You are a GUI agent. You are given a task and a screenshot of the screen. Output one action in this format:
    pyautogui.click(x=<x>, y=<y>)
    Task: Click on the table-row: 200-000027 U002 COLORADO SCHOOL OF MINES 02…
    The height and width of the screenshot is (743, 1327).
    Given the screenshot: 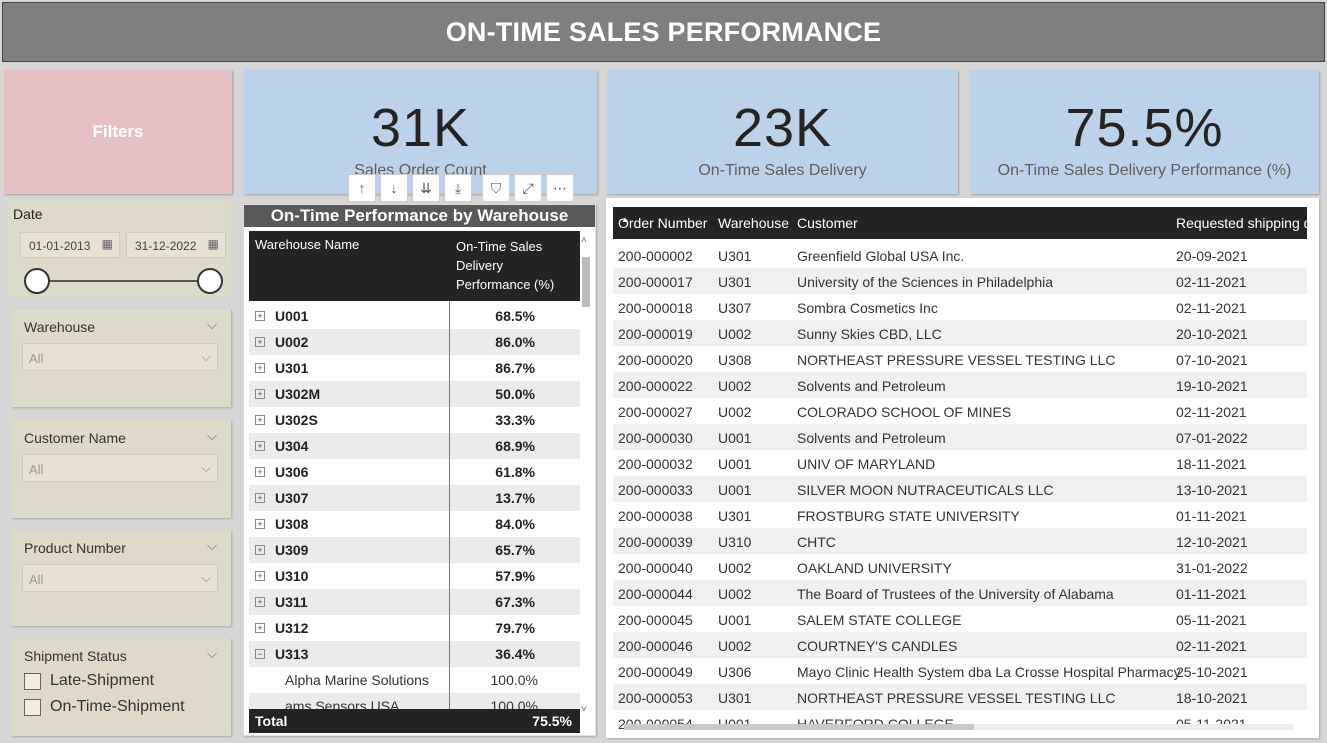 What is the action you would take?
    pyautogui.click(x=960, y=411)
    